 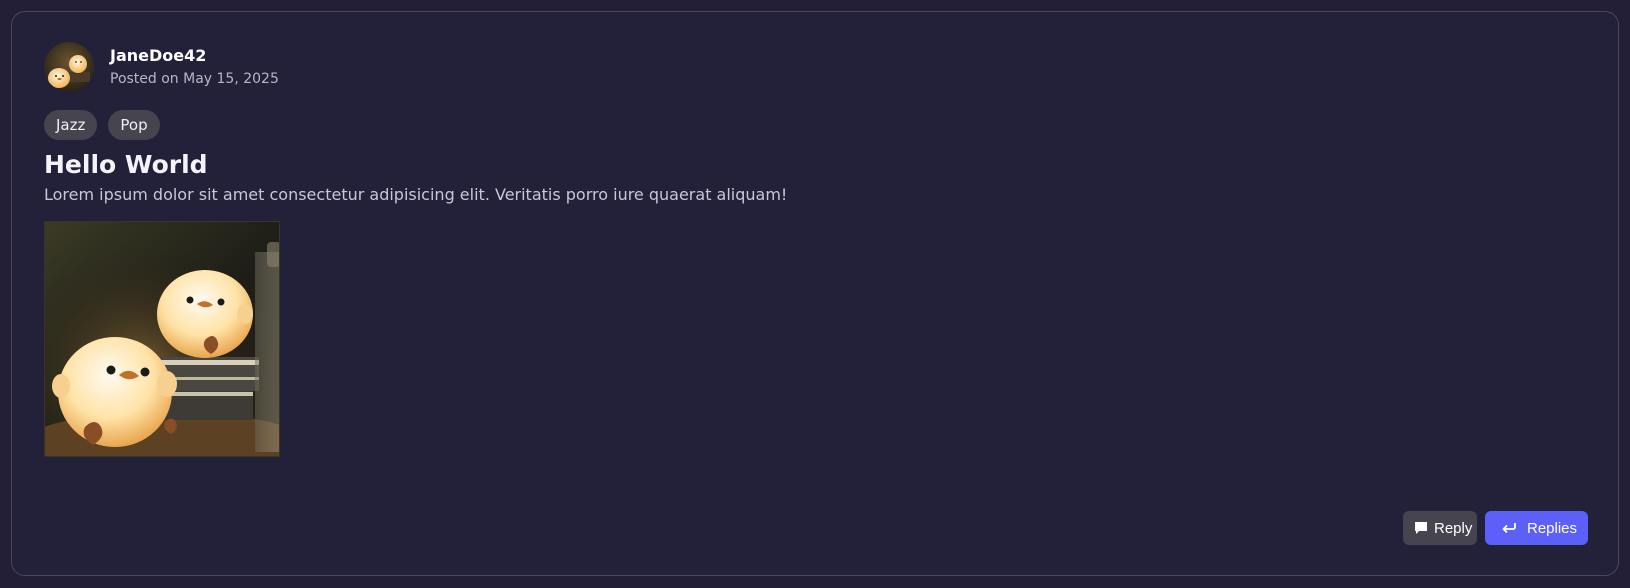 I want to click on speech-bubble-icon, so click(x=1421, y=528).